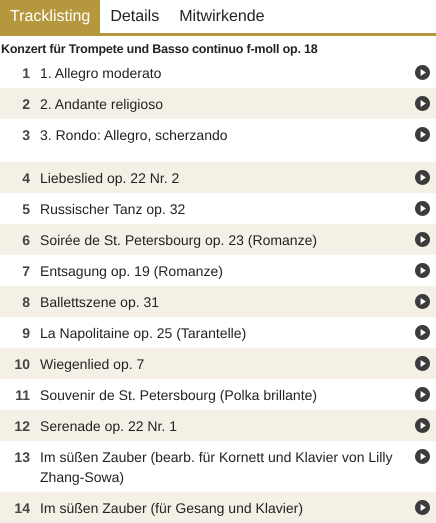 The height and width of the screenshot is (523, 436). I want to click on track-title: 3. Rondo: Allegro, scherzando, so click(134, 135).